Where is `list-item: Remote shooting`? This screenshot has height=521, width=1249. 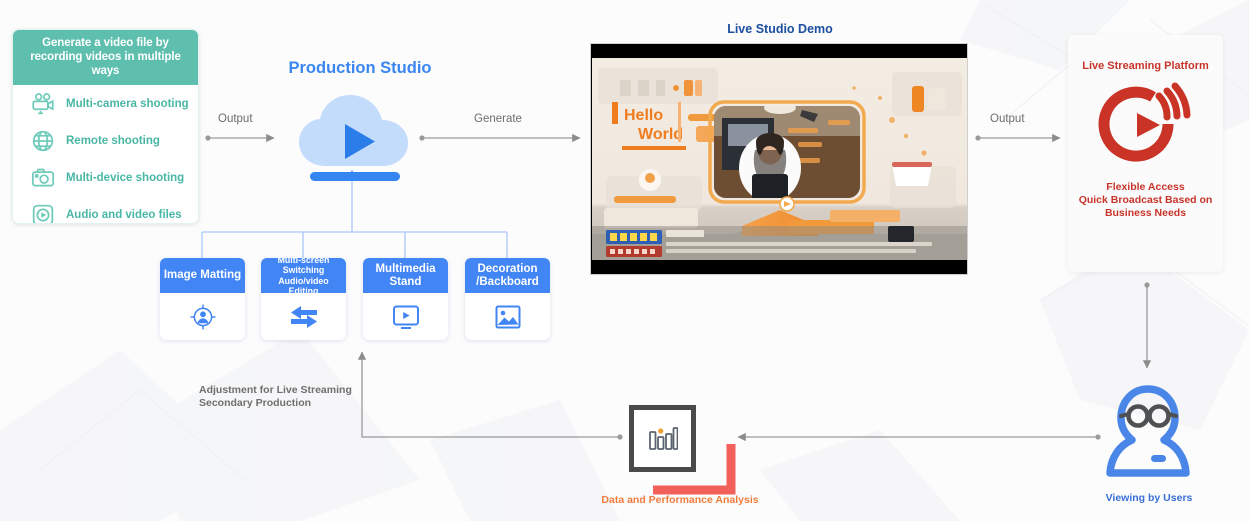 list-item: Remote shooting is located at coordinates (105, 140).